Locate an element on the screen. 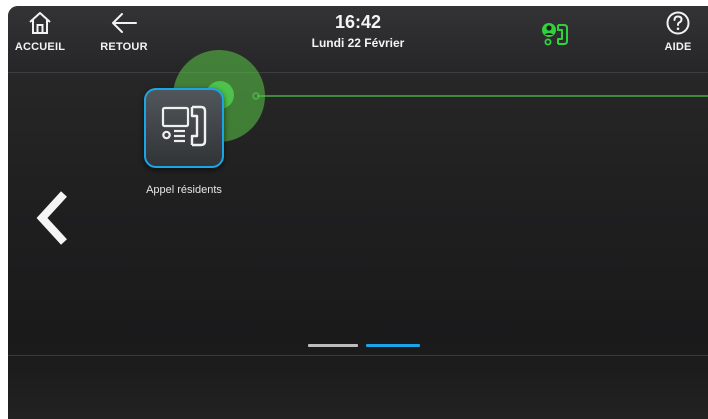 The image size is (708, 419). help-icon is located at coordinates (678, 23).